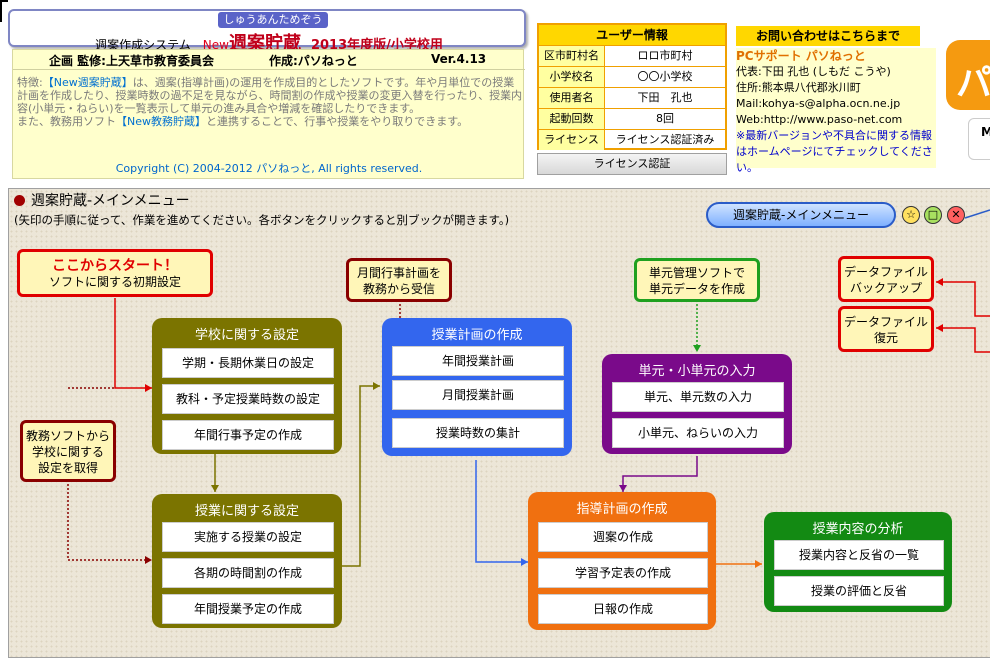  Describe the element at coordinates (572, 98) in the screenshot. I see `user-info-label: 使用者名` at that location.